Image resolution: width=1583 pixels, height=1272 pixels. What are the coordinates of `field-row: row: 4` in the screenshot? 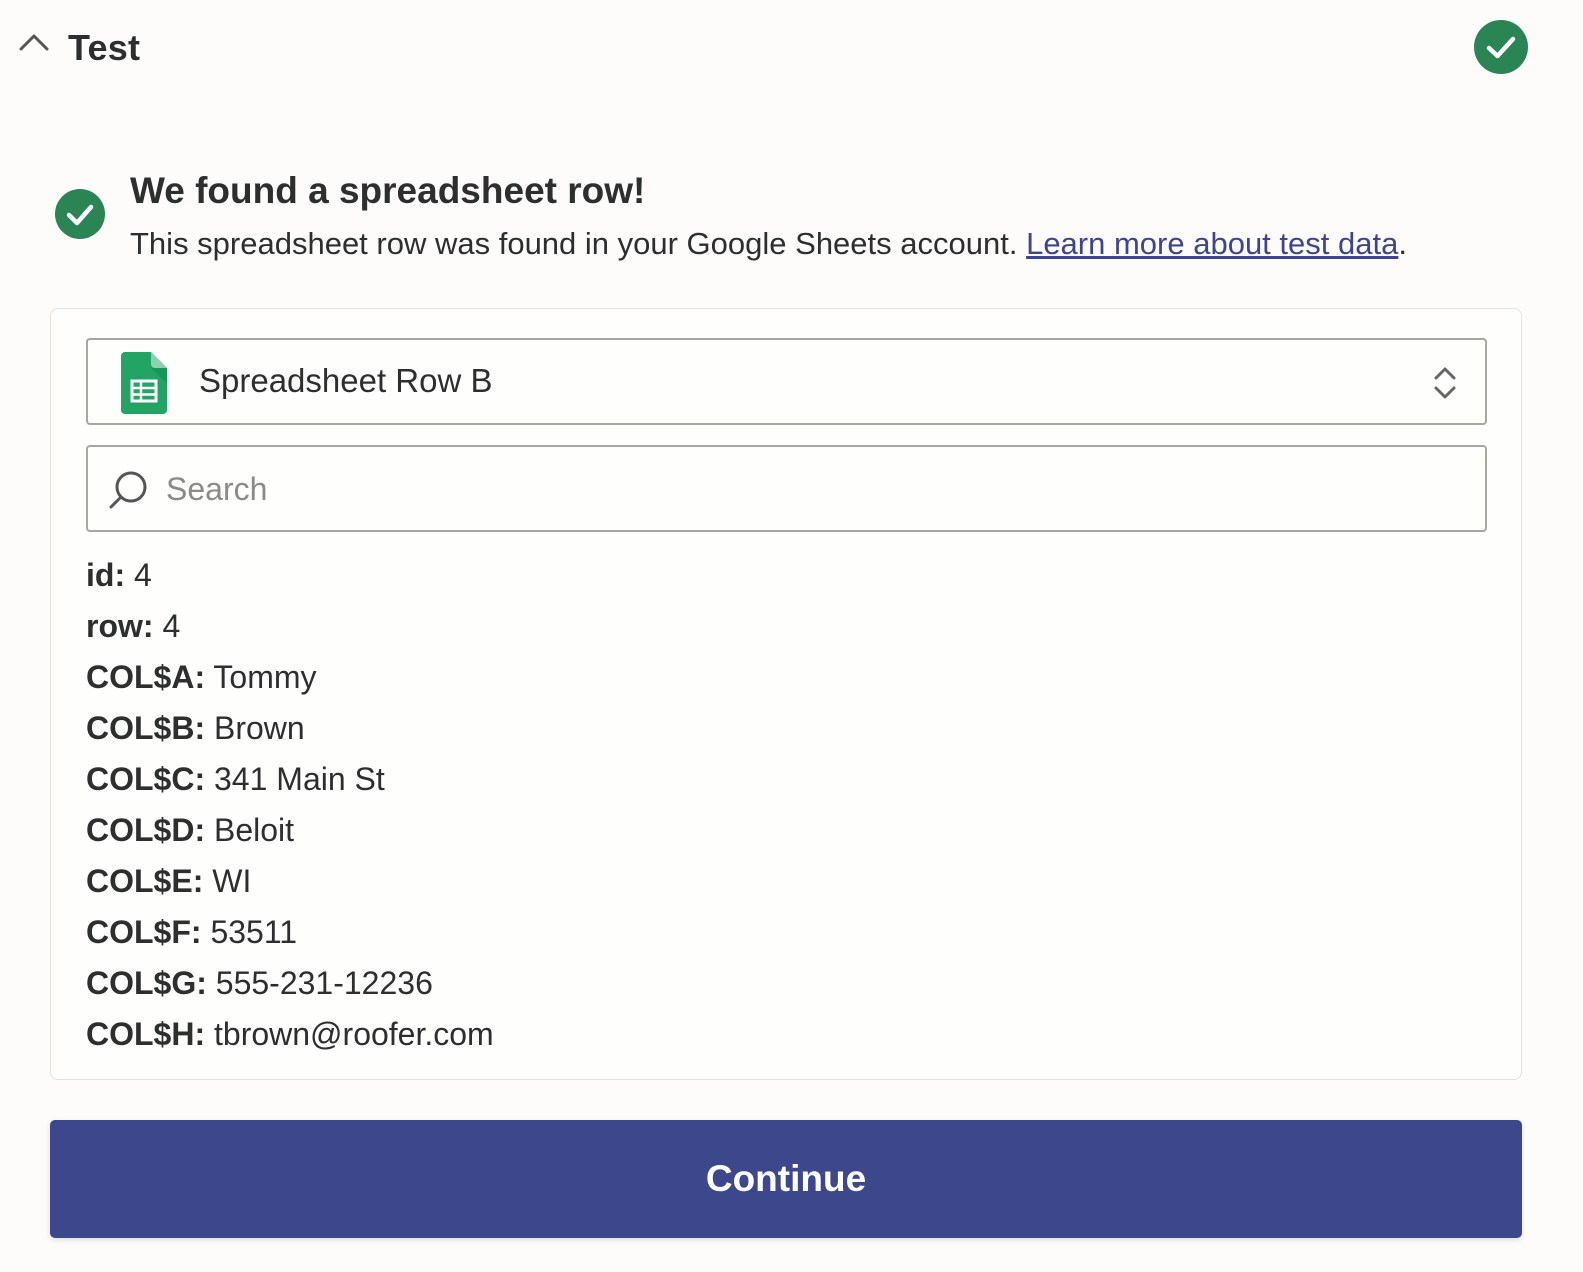 It's located at (776, 631).